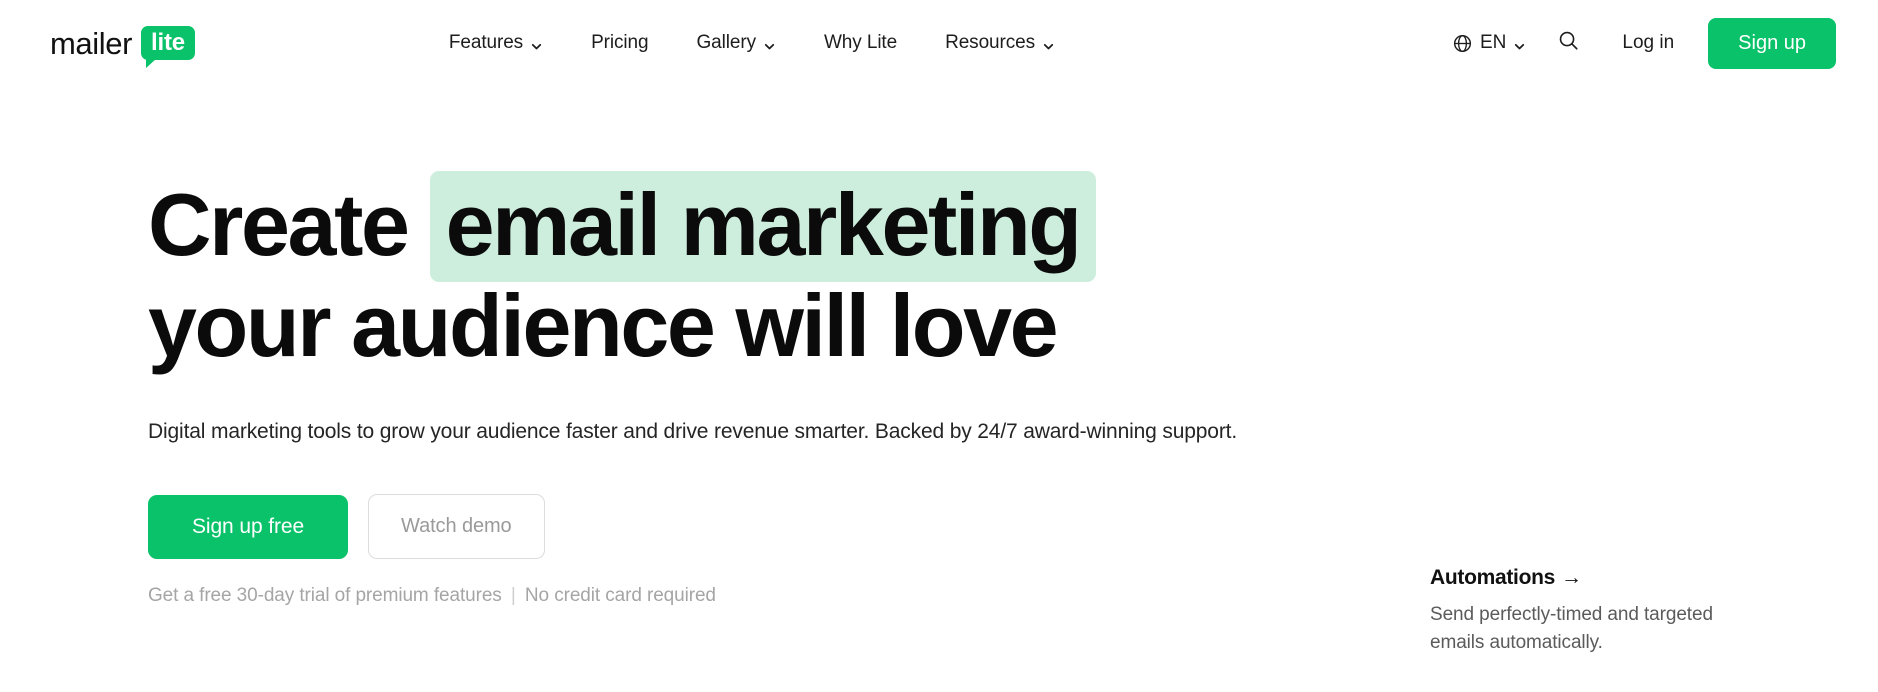 This screenshot has height=692, width=1878. I want to click on hero-title-part2: your audience will love, so click(603, 325).